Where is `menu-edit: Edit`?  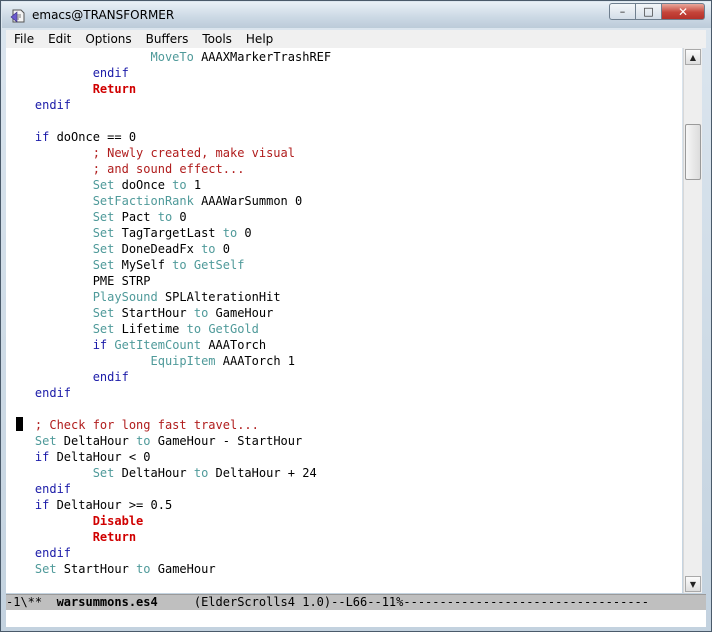
menu-edit: Edit is located at coordinates (59, 39).